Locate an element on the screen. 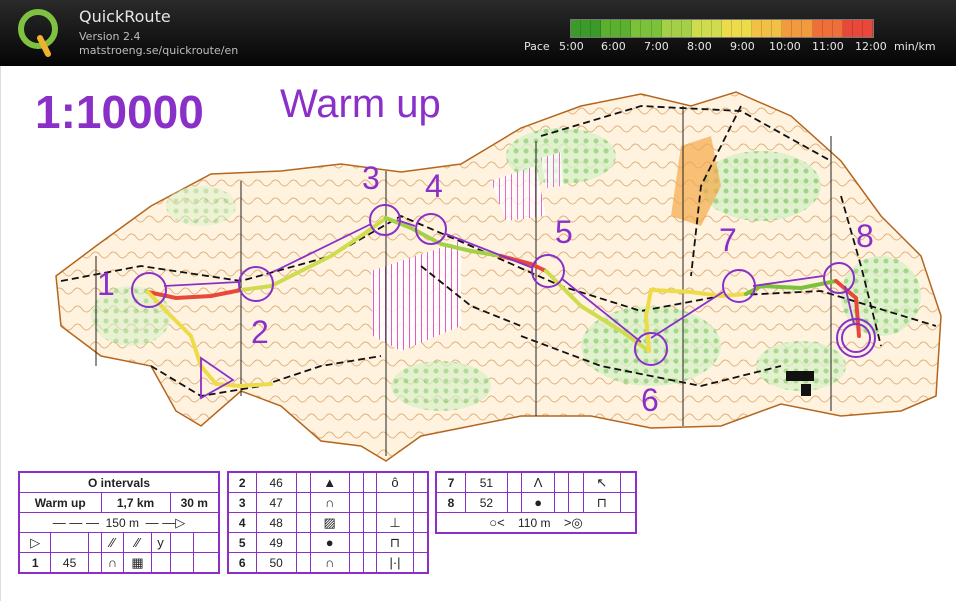  pace-tick: 12:00 is located at coordinates (871, 46).